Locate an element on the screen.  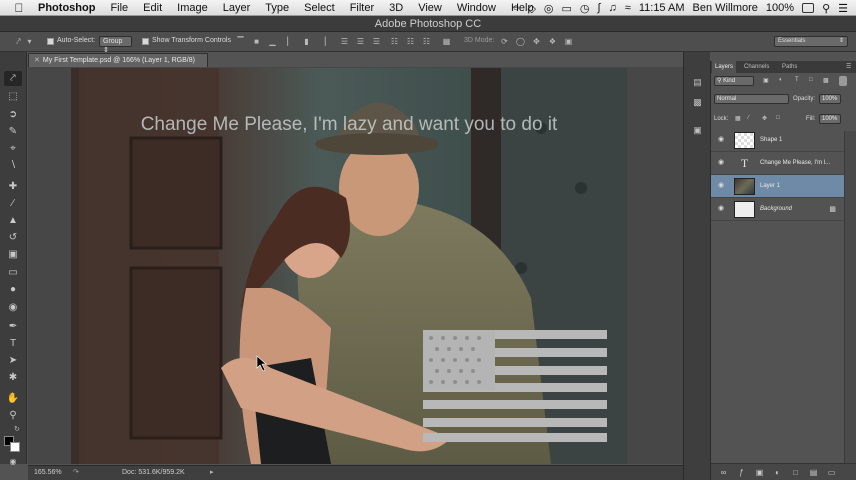
dodge-tool-icon: ◉ is located at coordinates (13, 307).